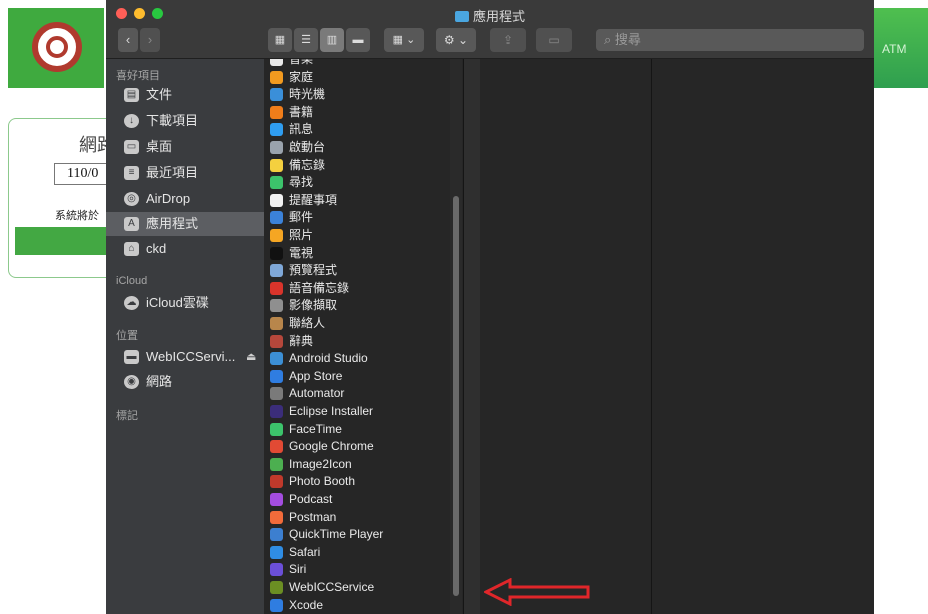 Image resolution: width=928 pixels, height=614 pixels. I want to click on app-label: 時光機, so click(307, 94).